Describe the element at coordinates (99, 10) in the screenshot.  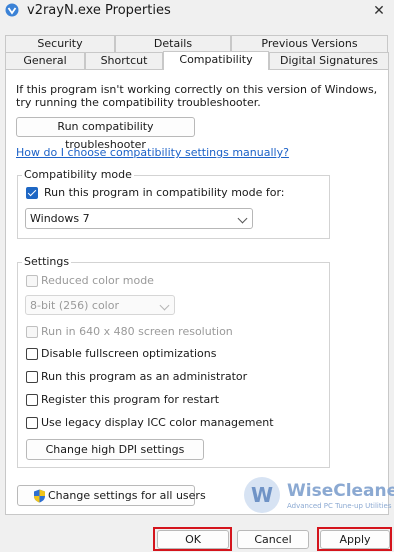
I see `window-title: v2rayN.exe Properties` at that location.